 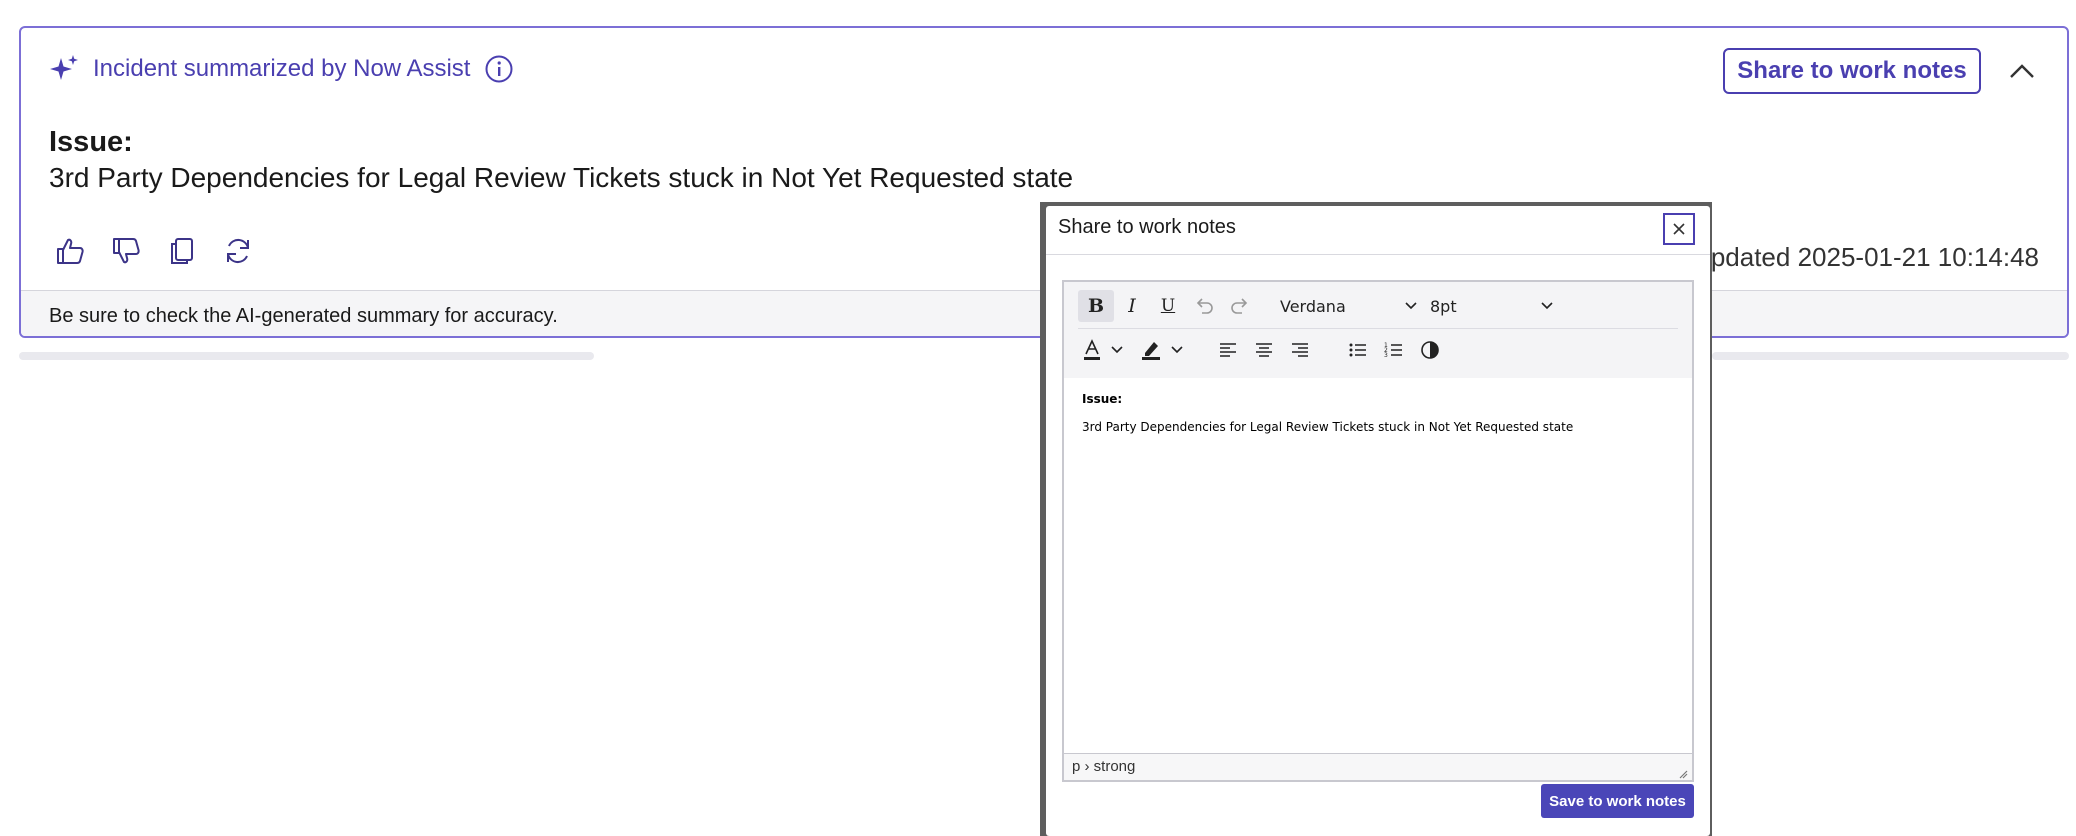 I want to click on highlight-icon, so click(x=1151, y=350).